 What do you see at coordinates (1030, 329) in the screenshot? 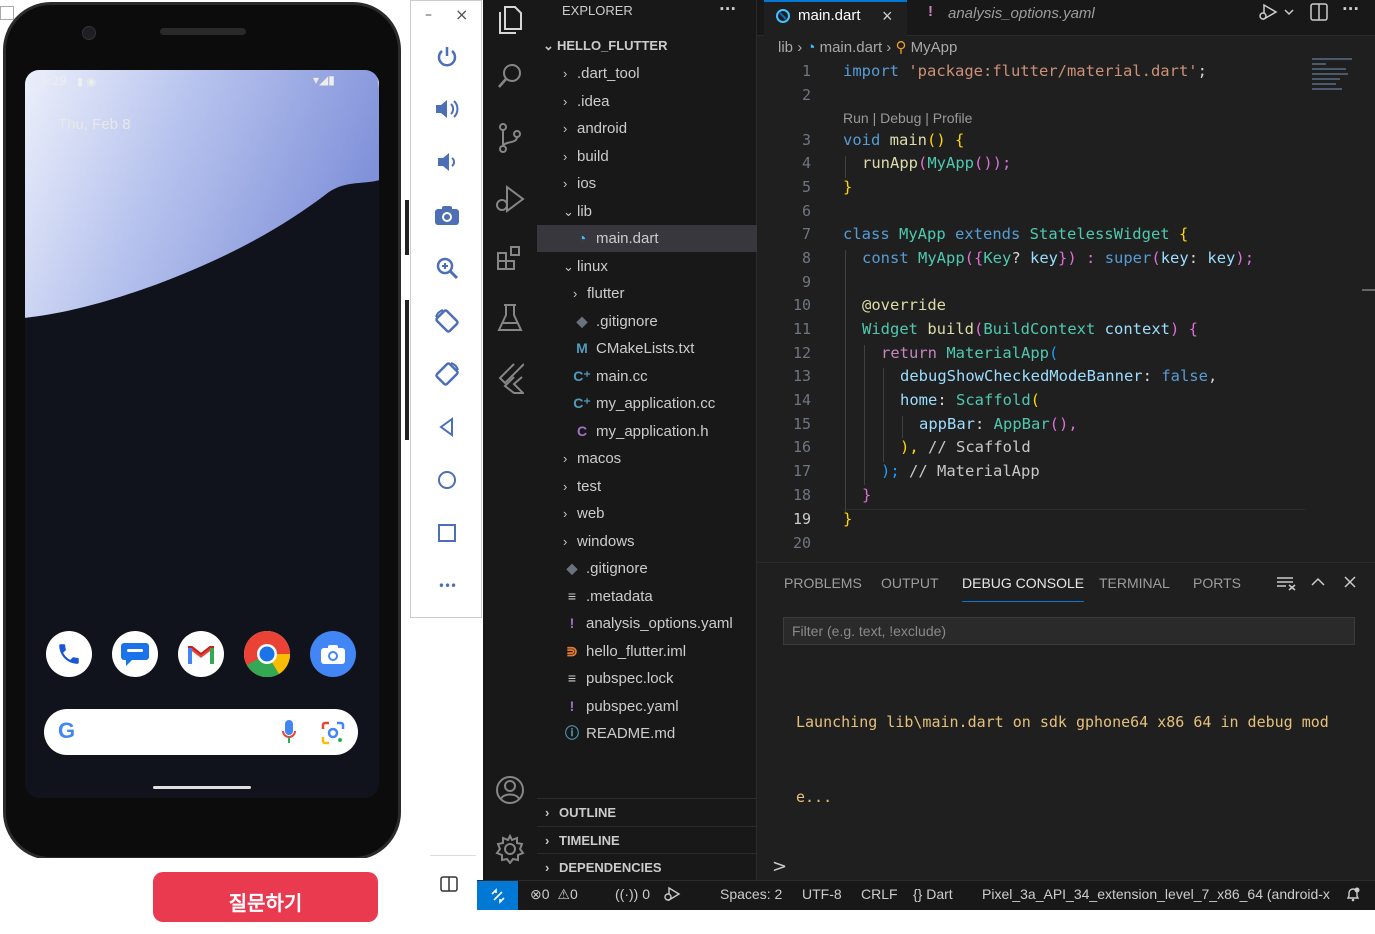
I see `code-line-11: Widget build(BuildContext context) {` at bounding box center [1030, 329].